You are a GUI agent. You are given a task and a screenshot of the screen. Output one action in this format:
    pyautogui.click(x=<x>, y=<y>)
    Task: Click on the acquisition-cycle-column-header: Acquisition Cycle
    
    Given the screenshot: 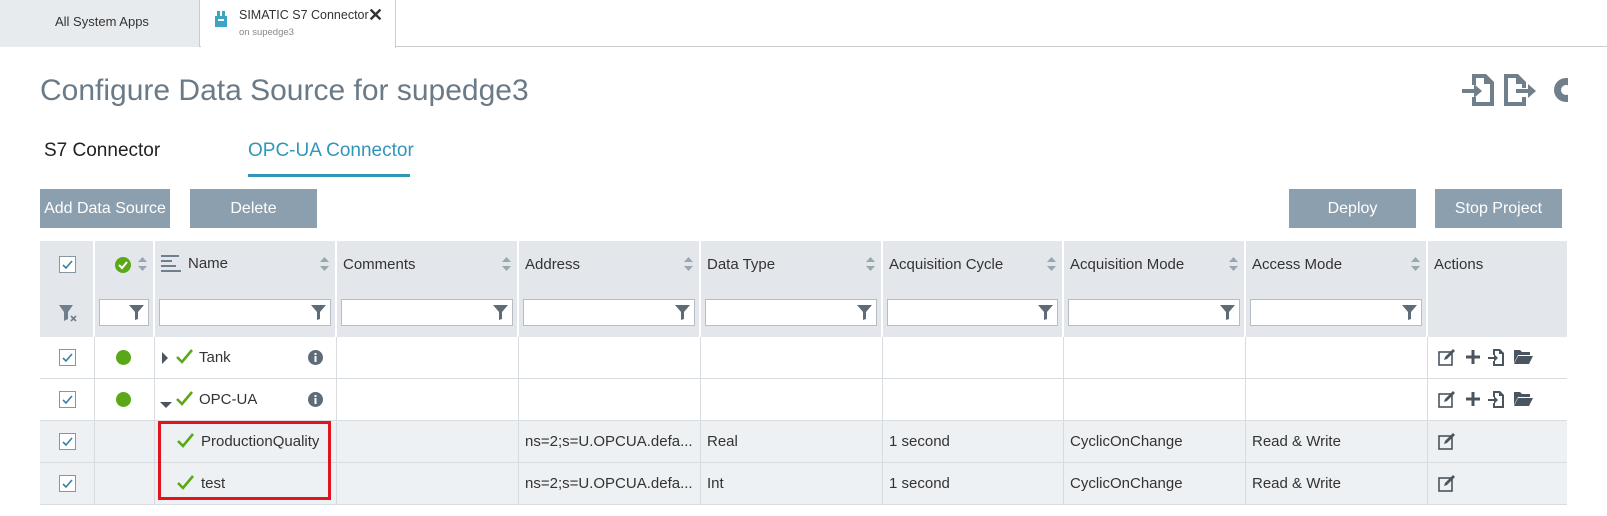 What is the action you would take?
    pyautogui.click(x=973, y=265)
    